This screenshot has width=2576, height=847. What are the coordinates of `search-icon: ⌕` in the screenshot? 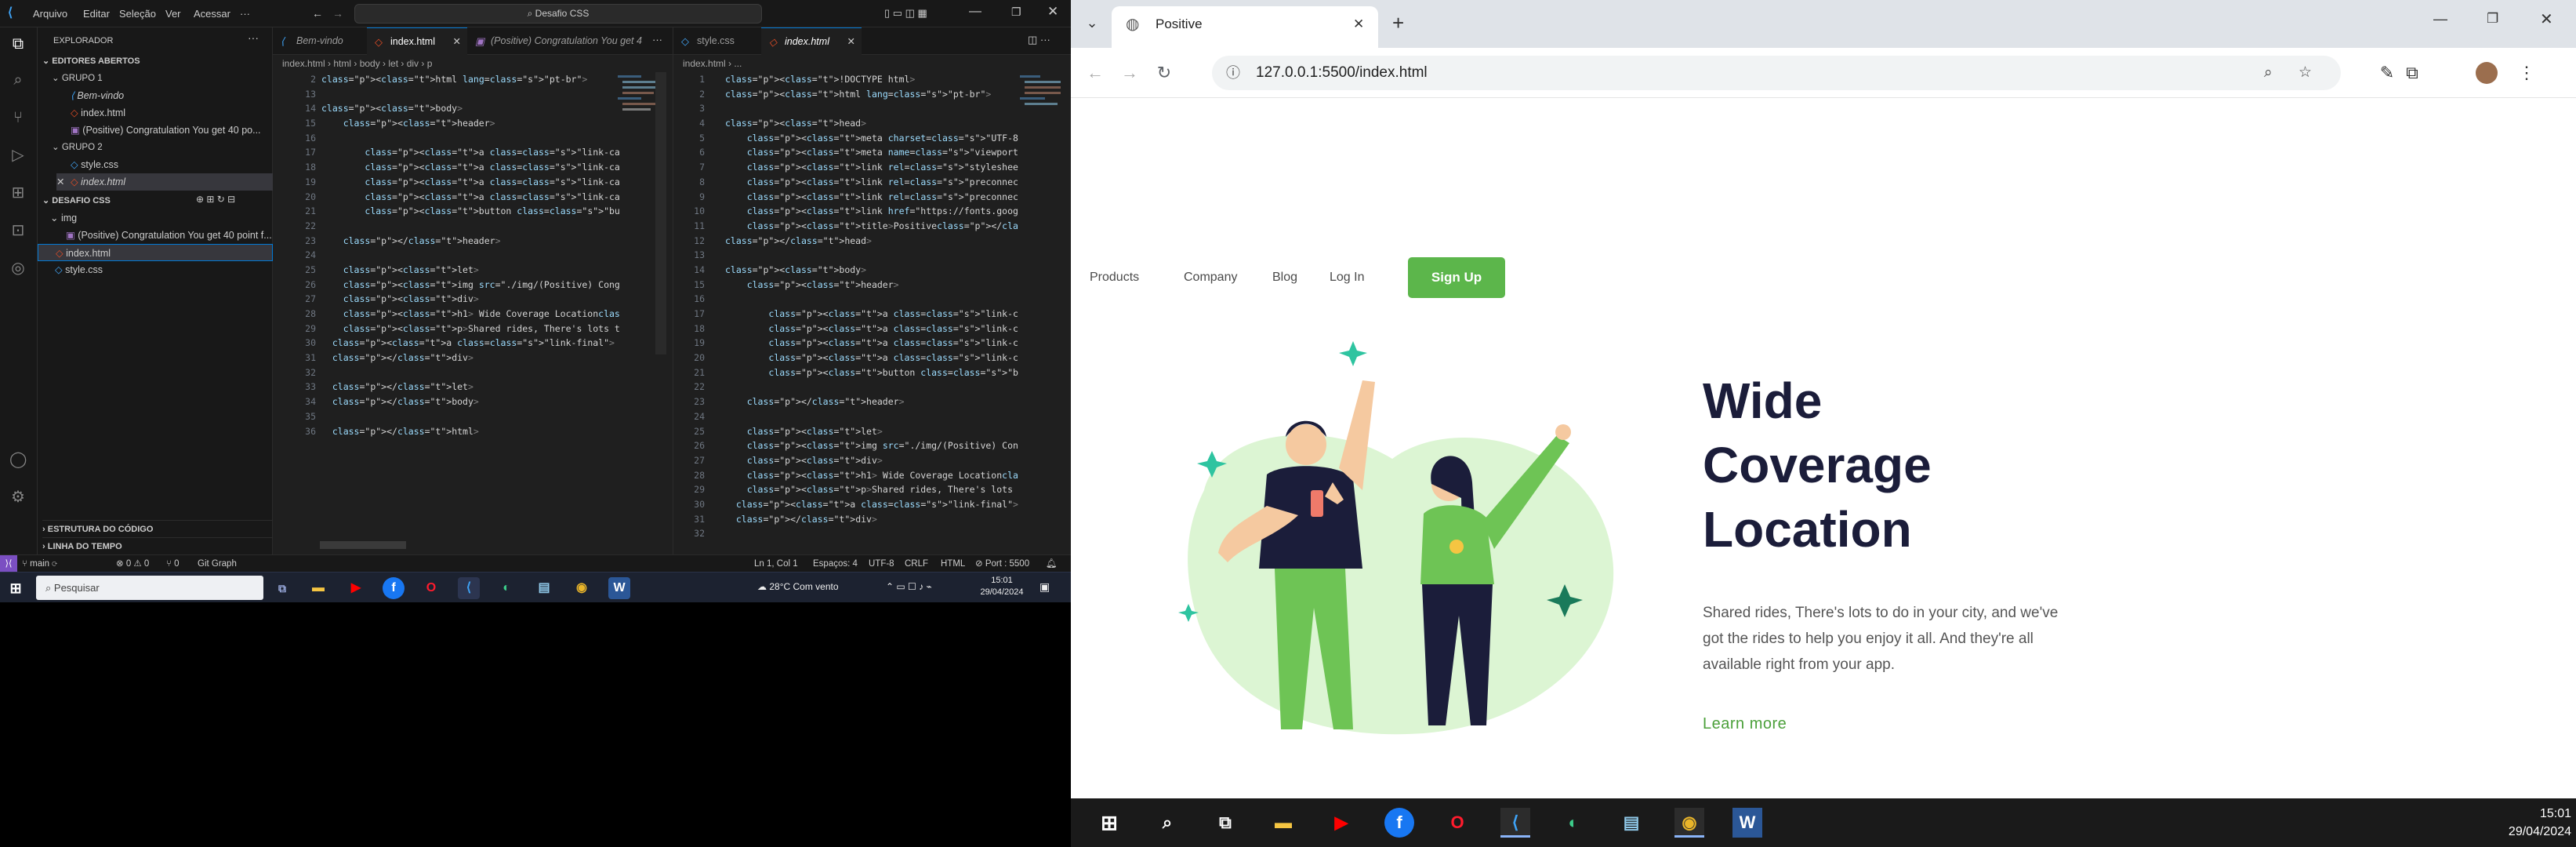 It's located at (1167, 823).